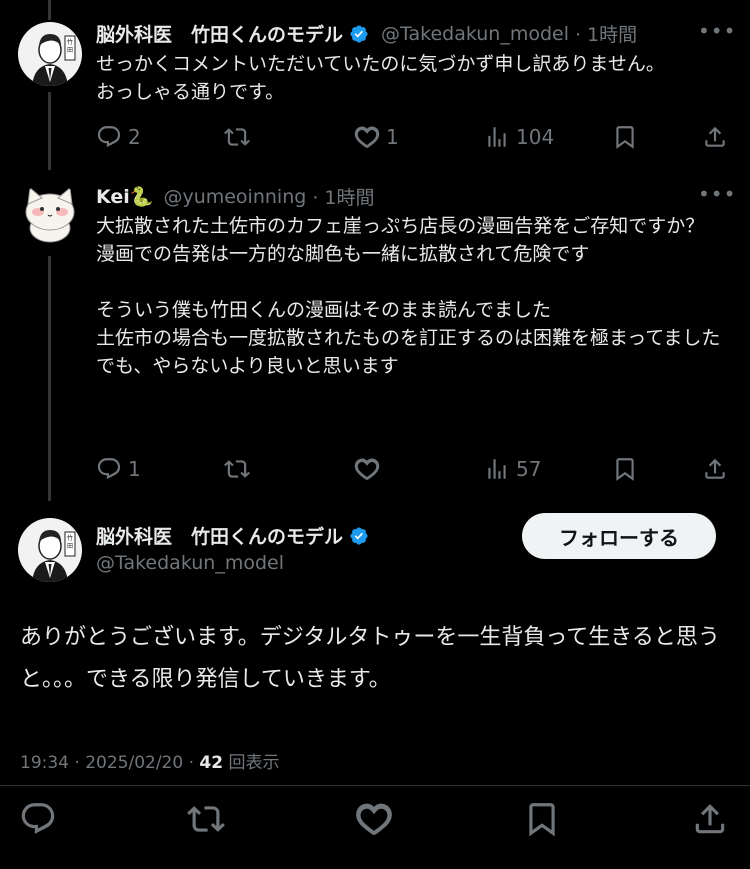 Image resolution: width=750 pixels, height=869 pixels. What do you see at coordinates (392, 137) in the screenshot?
I see `like-count: 1` at bounding box center [392, 137].